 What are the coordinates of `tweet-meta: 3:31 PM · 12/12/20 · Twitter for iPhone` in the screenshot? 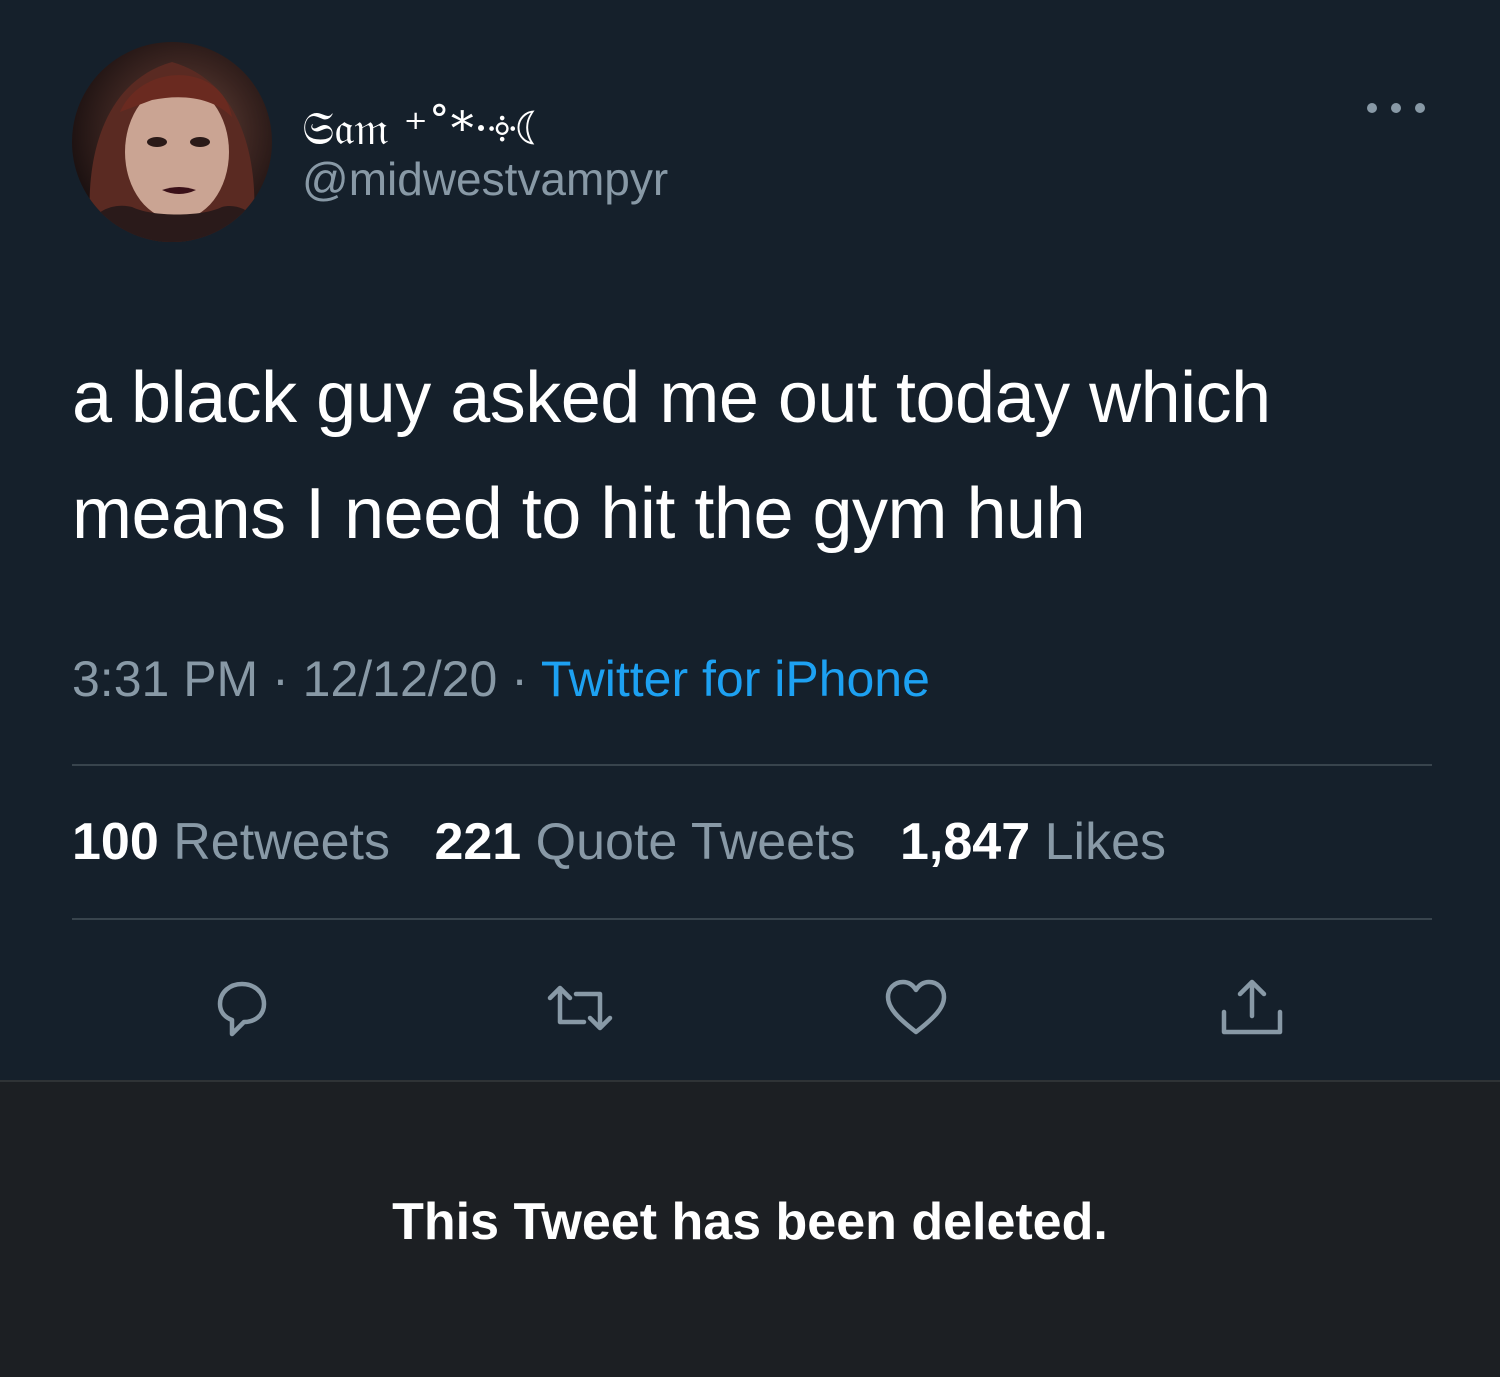 It's located at (501, 679).